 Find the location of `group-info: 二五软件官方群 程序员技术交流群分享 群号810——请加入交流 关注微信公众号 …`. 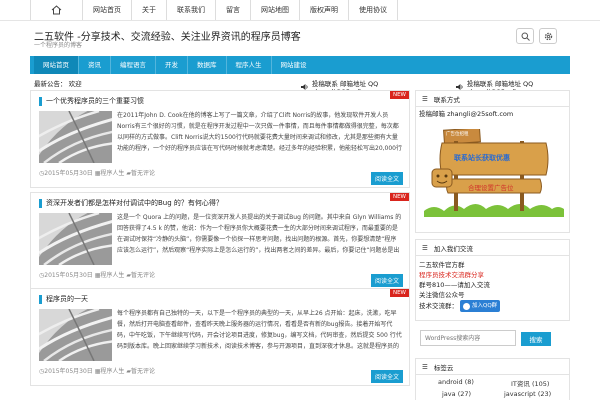

group-info: 二五软件官方群 程序员技术交流群分享 群号810——请加入交流 关注微信公众号 … is located at coordinates (492, 284).